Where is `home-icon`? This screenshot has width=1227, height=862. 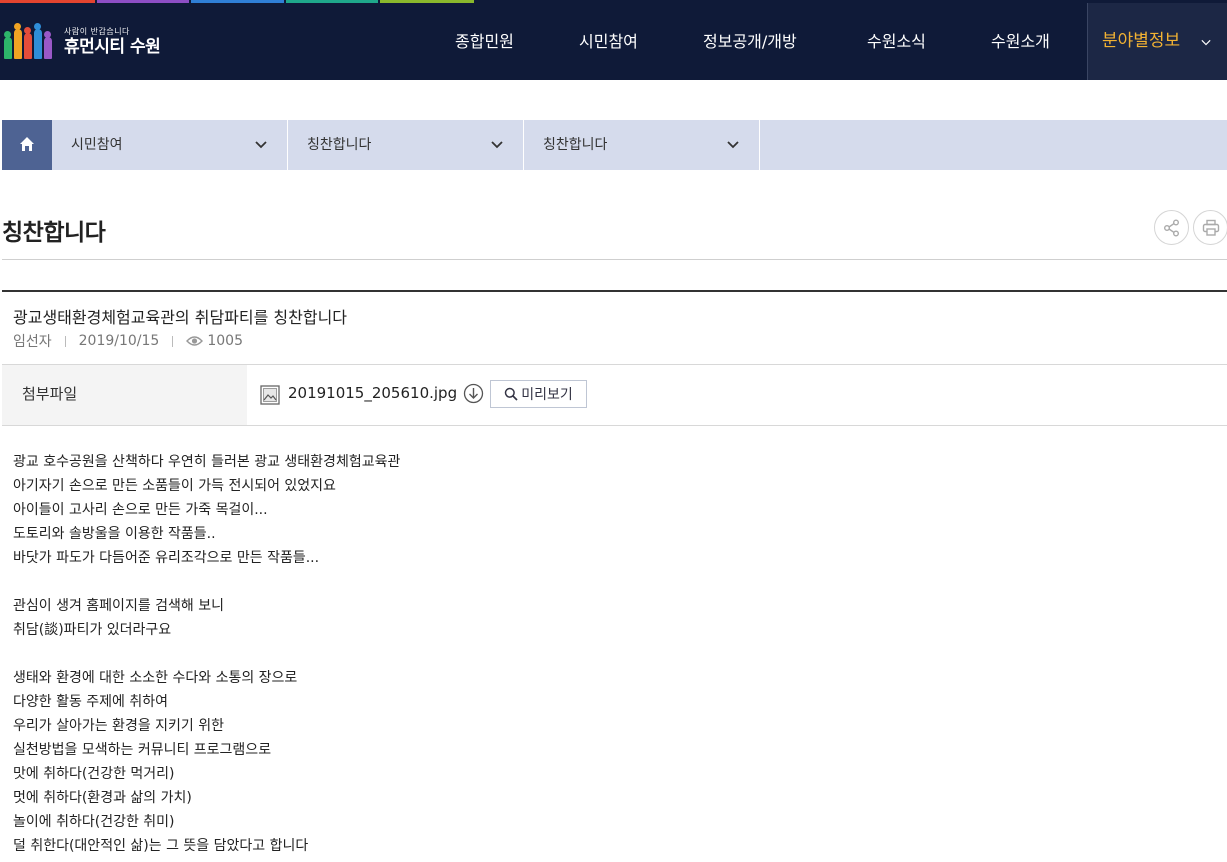
home-icon is located at coordinates (27, 144).